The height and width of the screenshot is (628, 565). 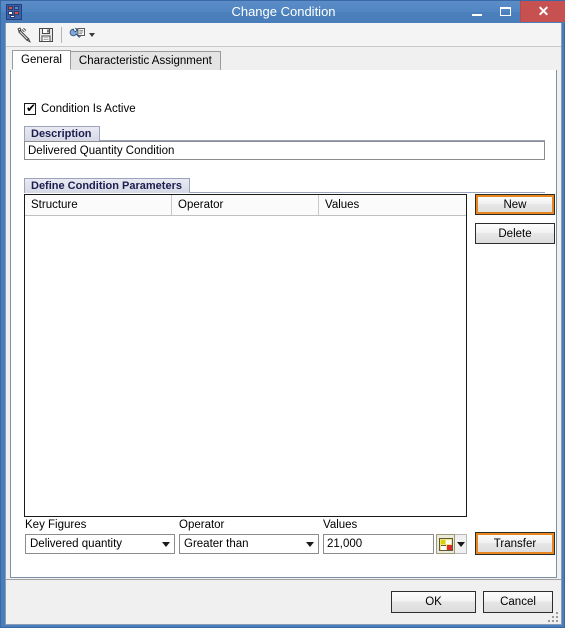 I want to click on operator-value: Greater than, so click(x=216, y=544).